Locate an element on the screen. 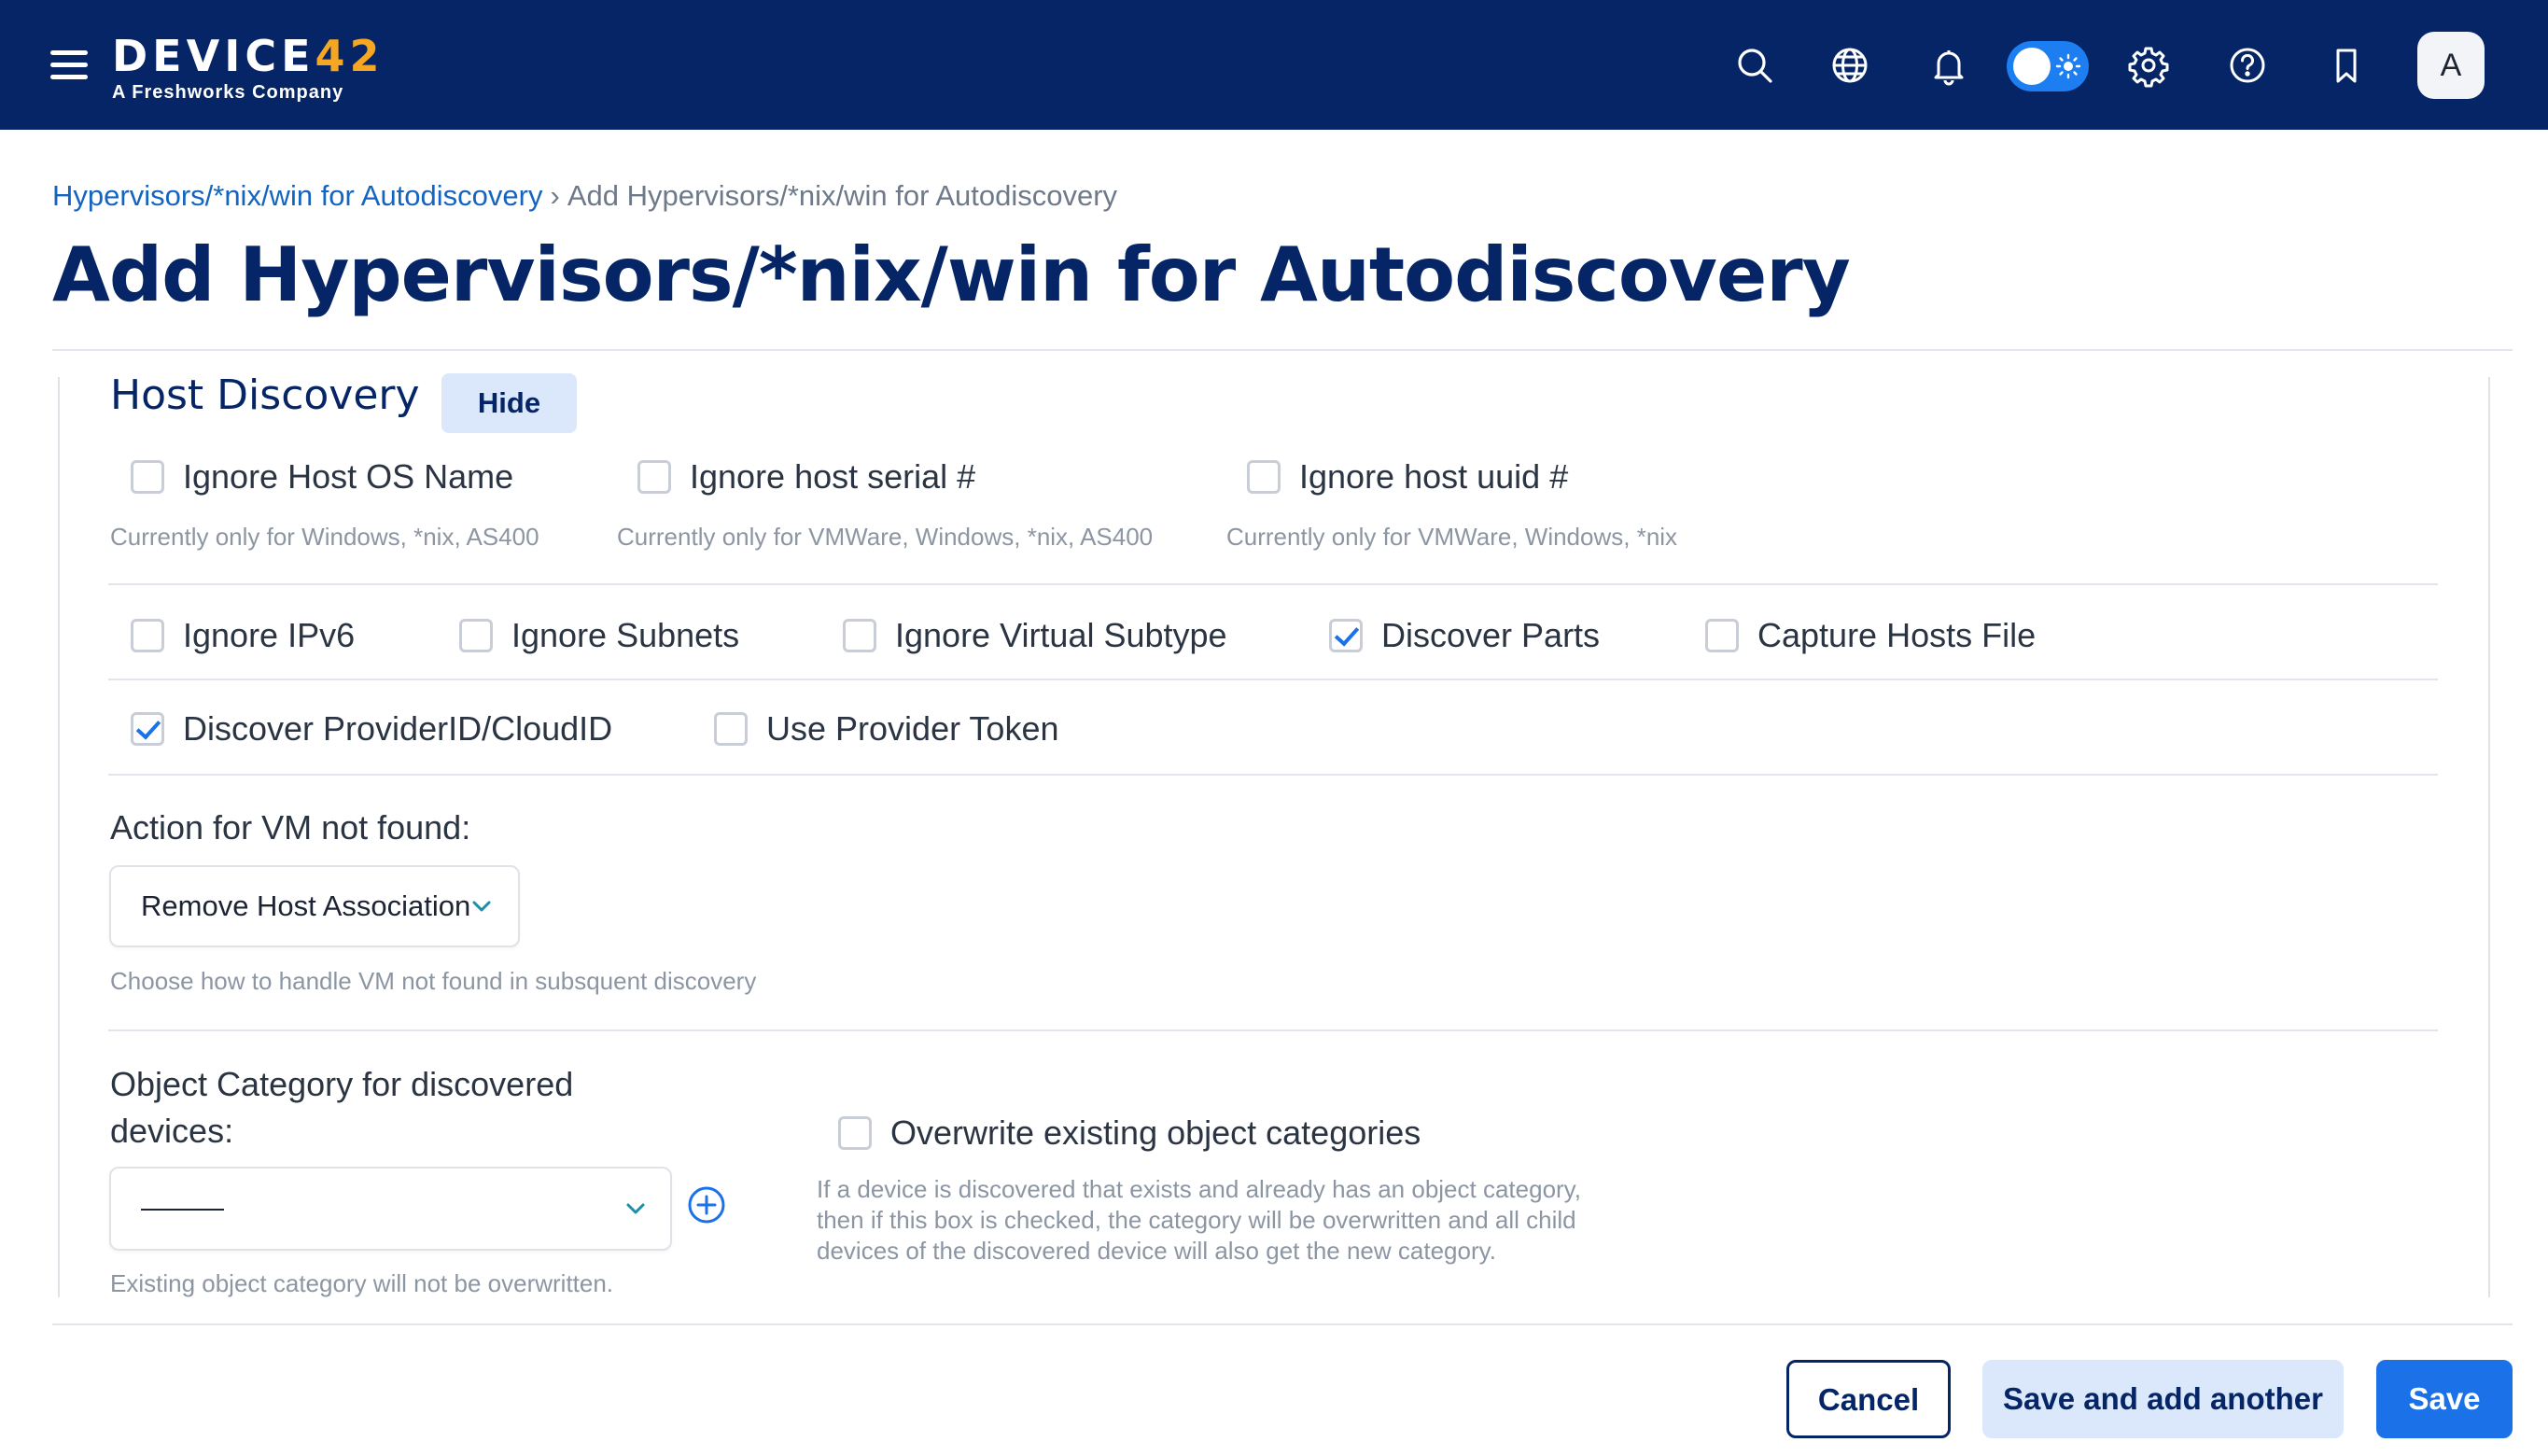  object-category-label-line1: Object Category for discovered is located at coordinates (342, 1084).